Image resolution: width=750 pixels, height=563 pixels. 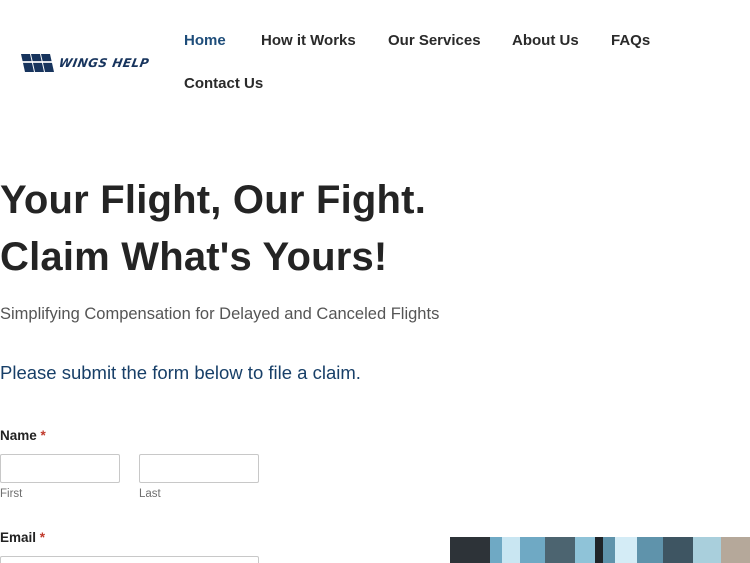 I want to click on wings-logo-icon, so click(x=37, y=63).